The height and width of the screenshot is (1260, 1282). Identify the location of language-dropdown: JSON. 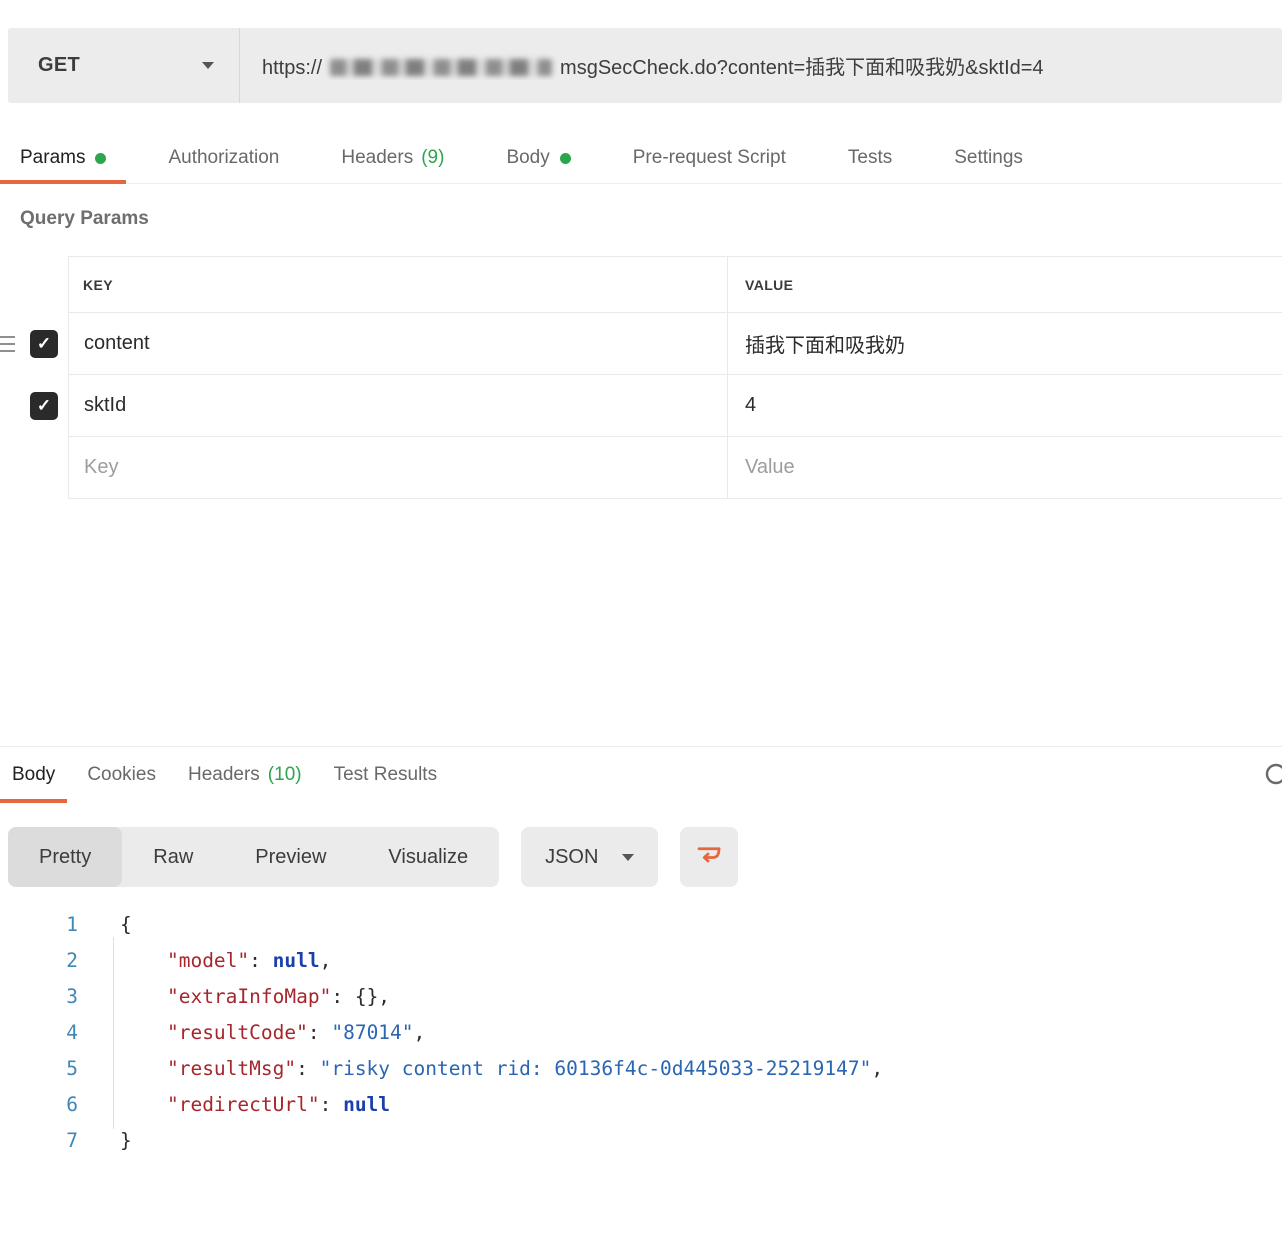
(590, 857).